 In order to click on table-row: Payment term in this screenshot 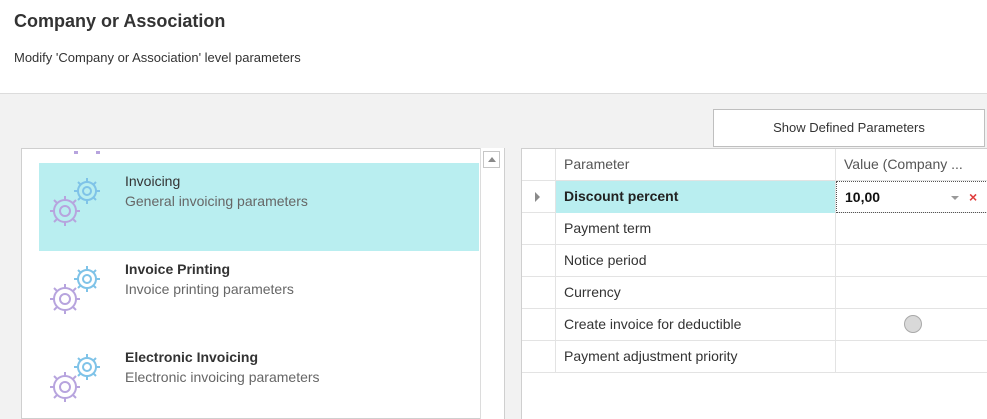, I will do `click(754, 229)`.